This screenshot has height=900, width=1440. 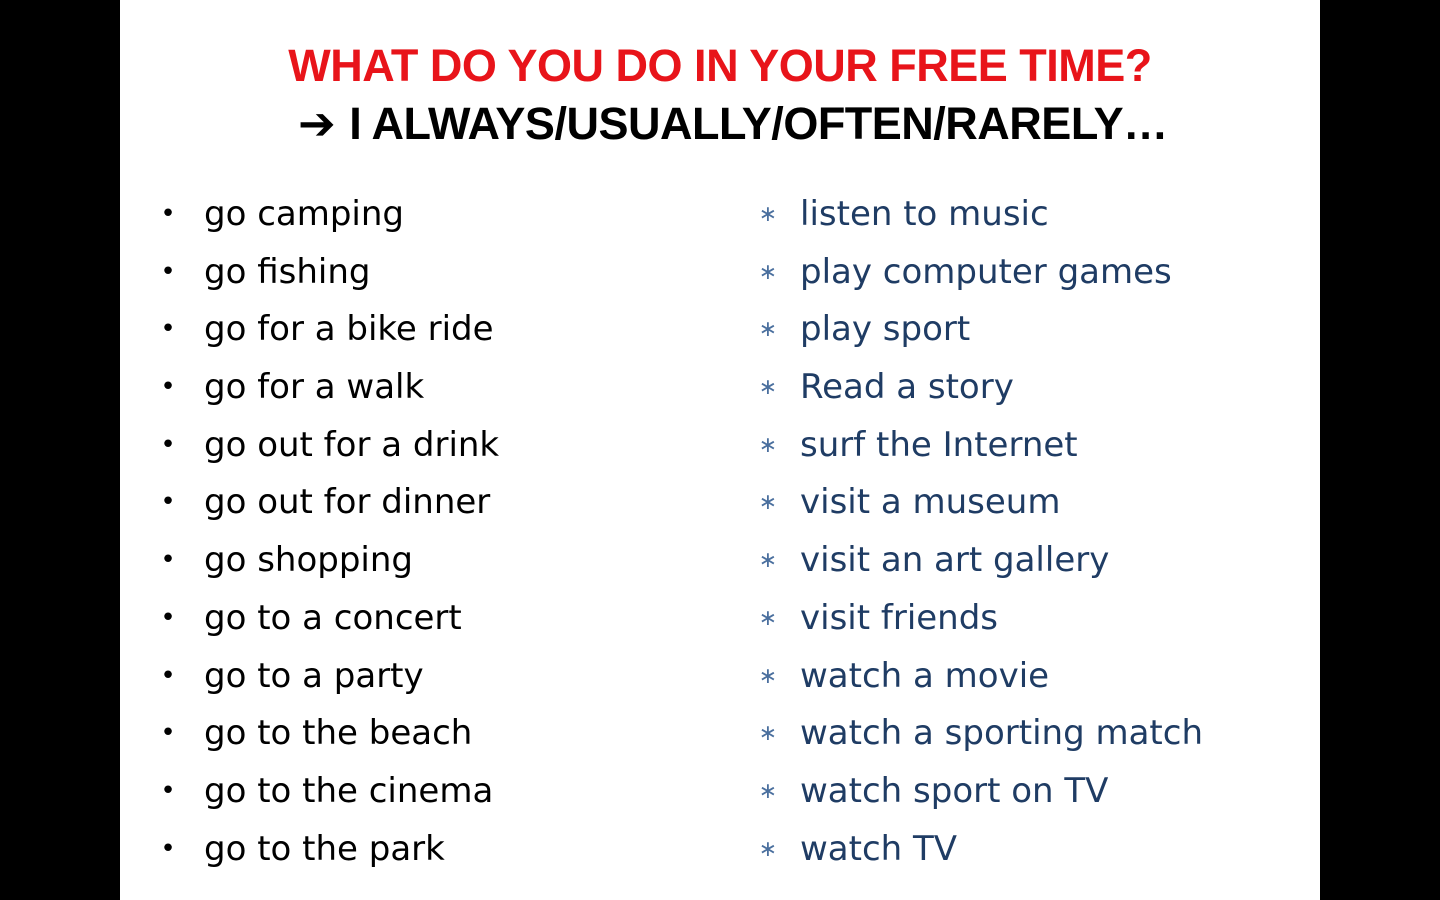 What do you see at coordinates (317, 123) in the screenshot?
I see `arrow-right-icon: ➔` at bounding box center [317, 123].